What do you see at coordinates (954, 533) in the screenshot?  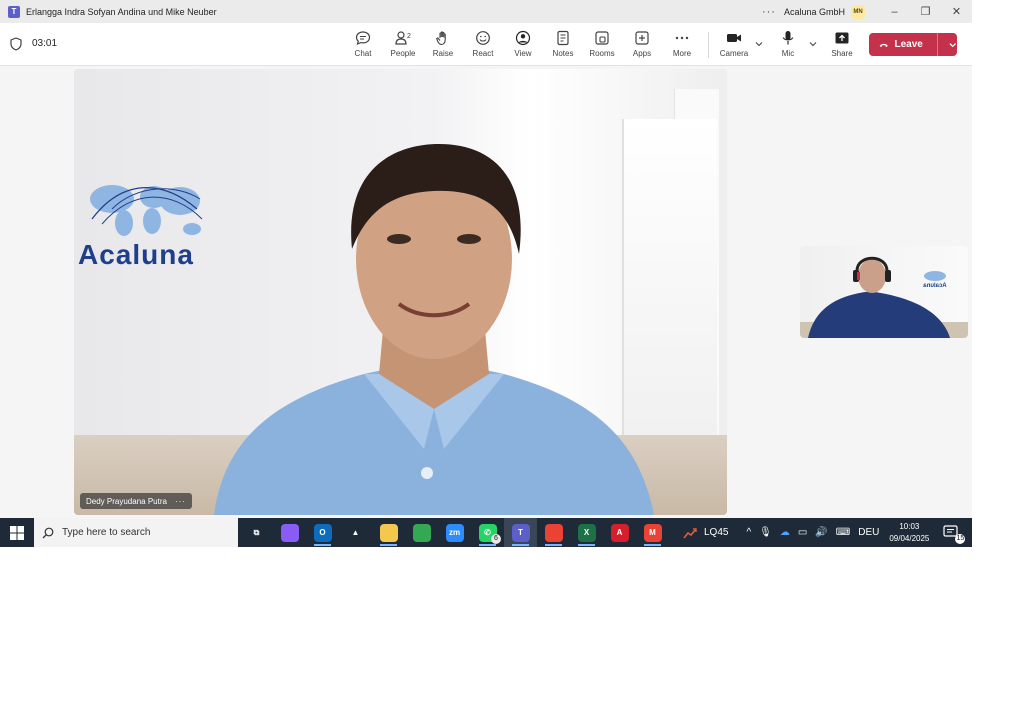 I see `notification-center-button: 15` at bounding box center [954, 533].